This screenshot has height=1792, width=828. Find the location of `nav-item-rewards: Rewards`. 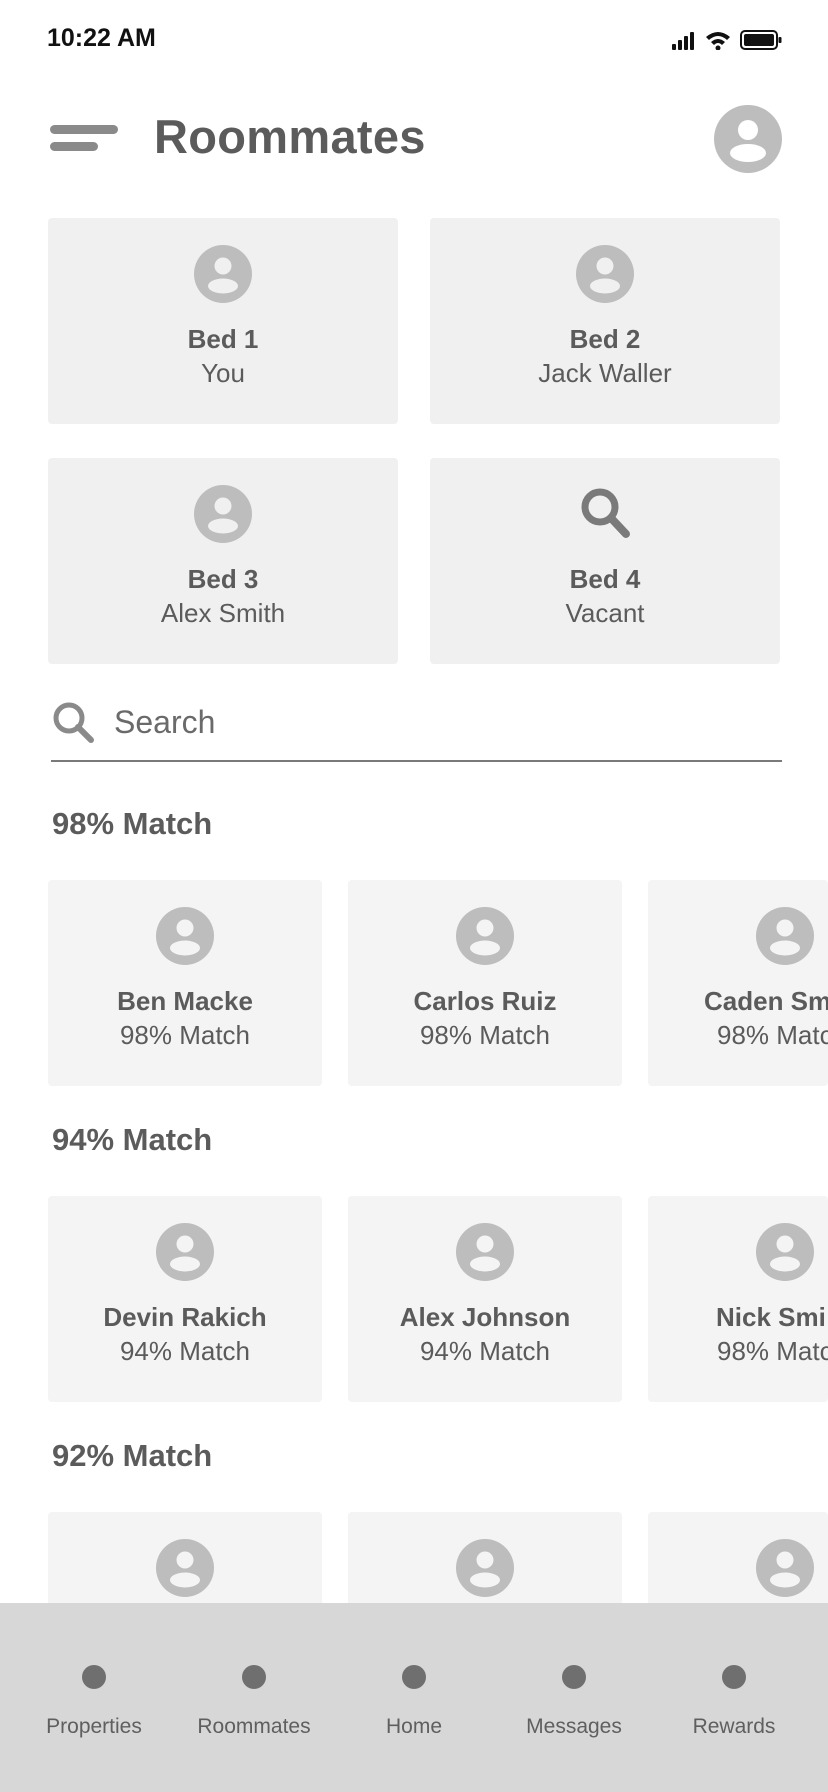

nav-item-rewards: Rewards is located at coordinates (734, 1697).